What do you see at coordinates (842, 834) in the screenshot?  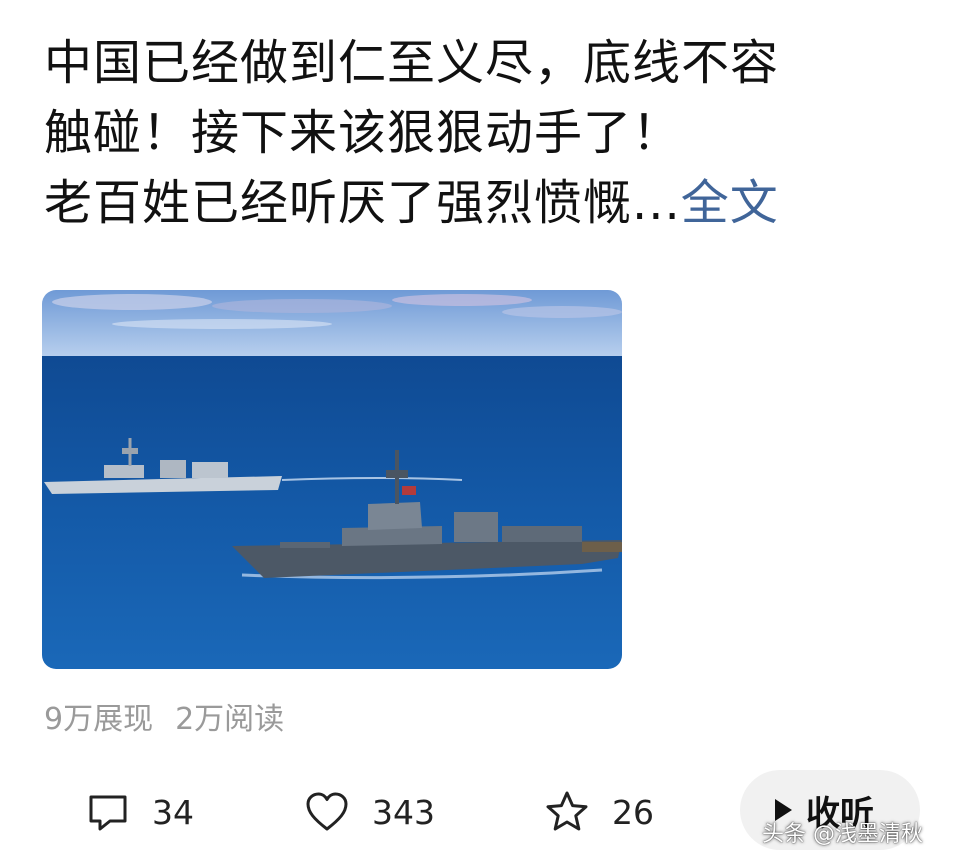 I see `watermark: 头条 @浅墨清秋` at bounding box center [842, 834].